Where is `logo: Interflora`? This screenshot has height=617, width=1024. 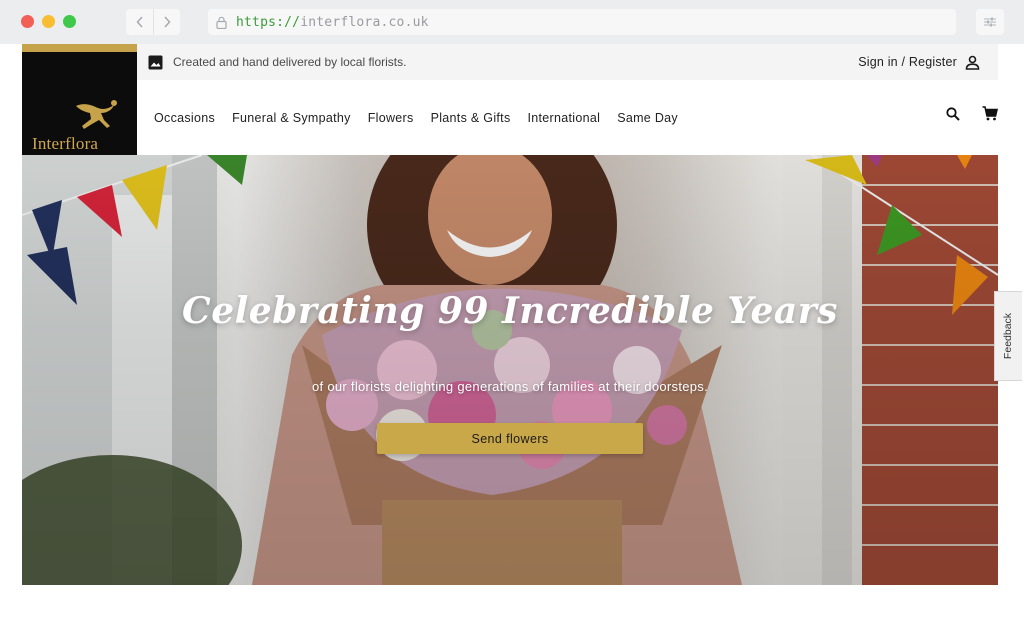
logo: Interflora is located at coordinates (79, 99).